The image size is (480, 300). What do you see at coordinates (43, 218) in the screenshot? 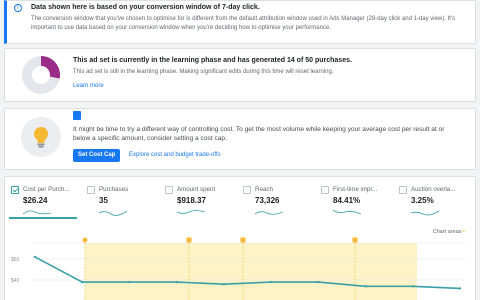
I see `selected-indicator` at bounding box center [43, 218].